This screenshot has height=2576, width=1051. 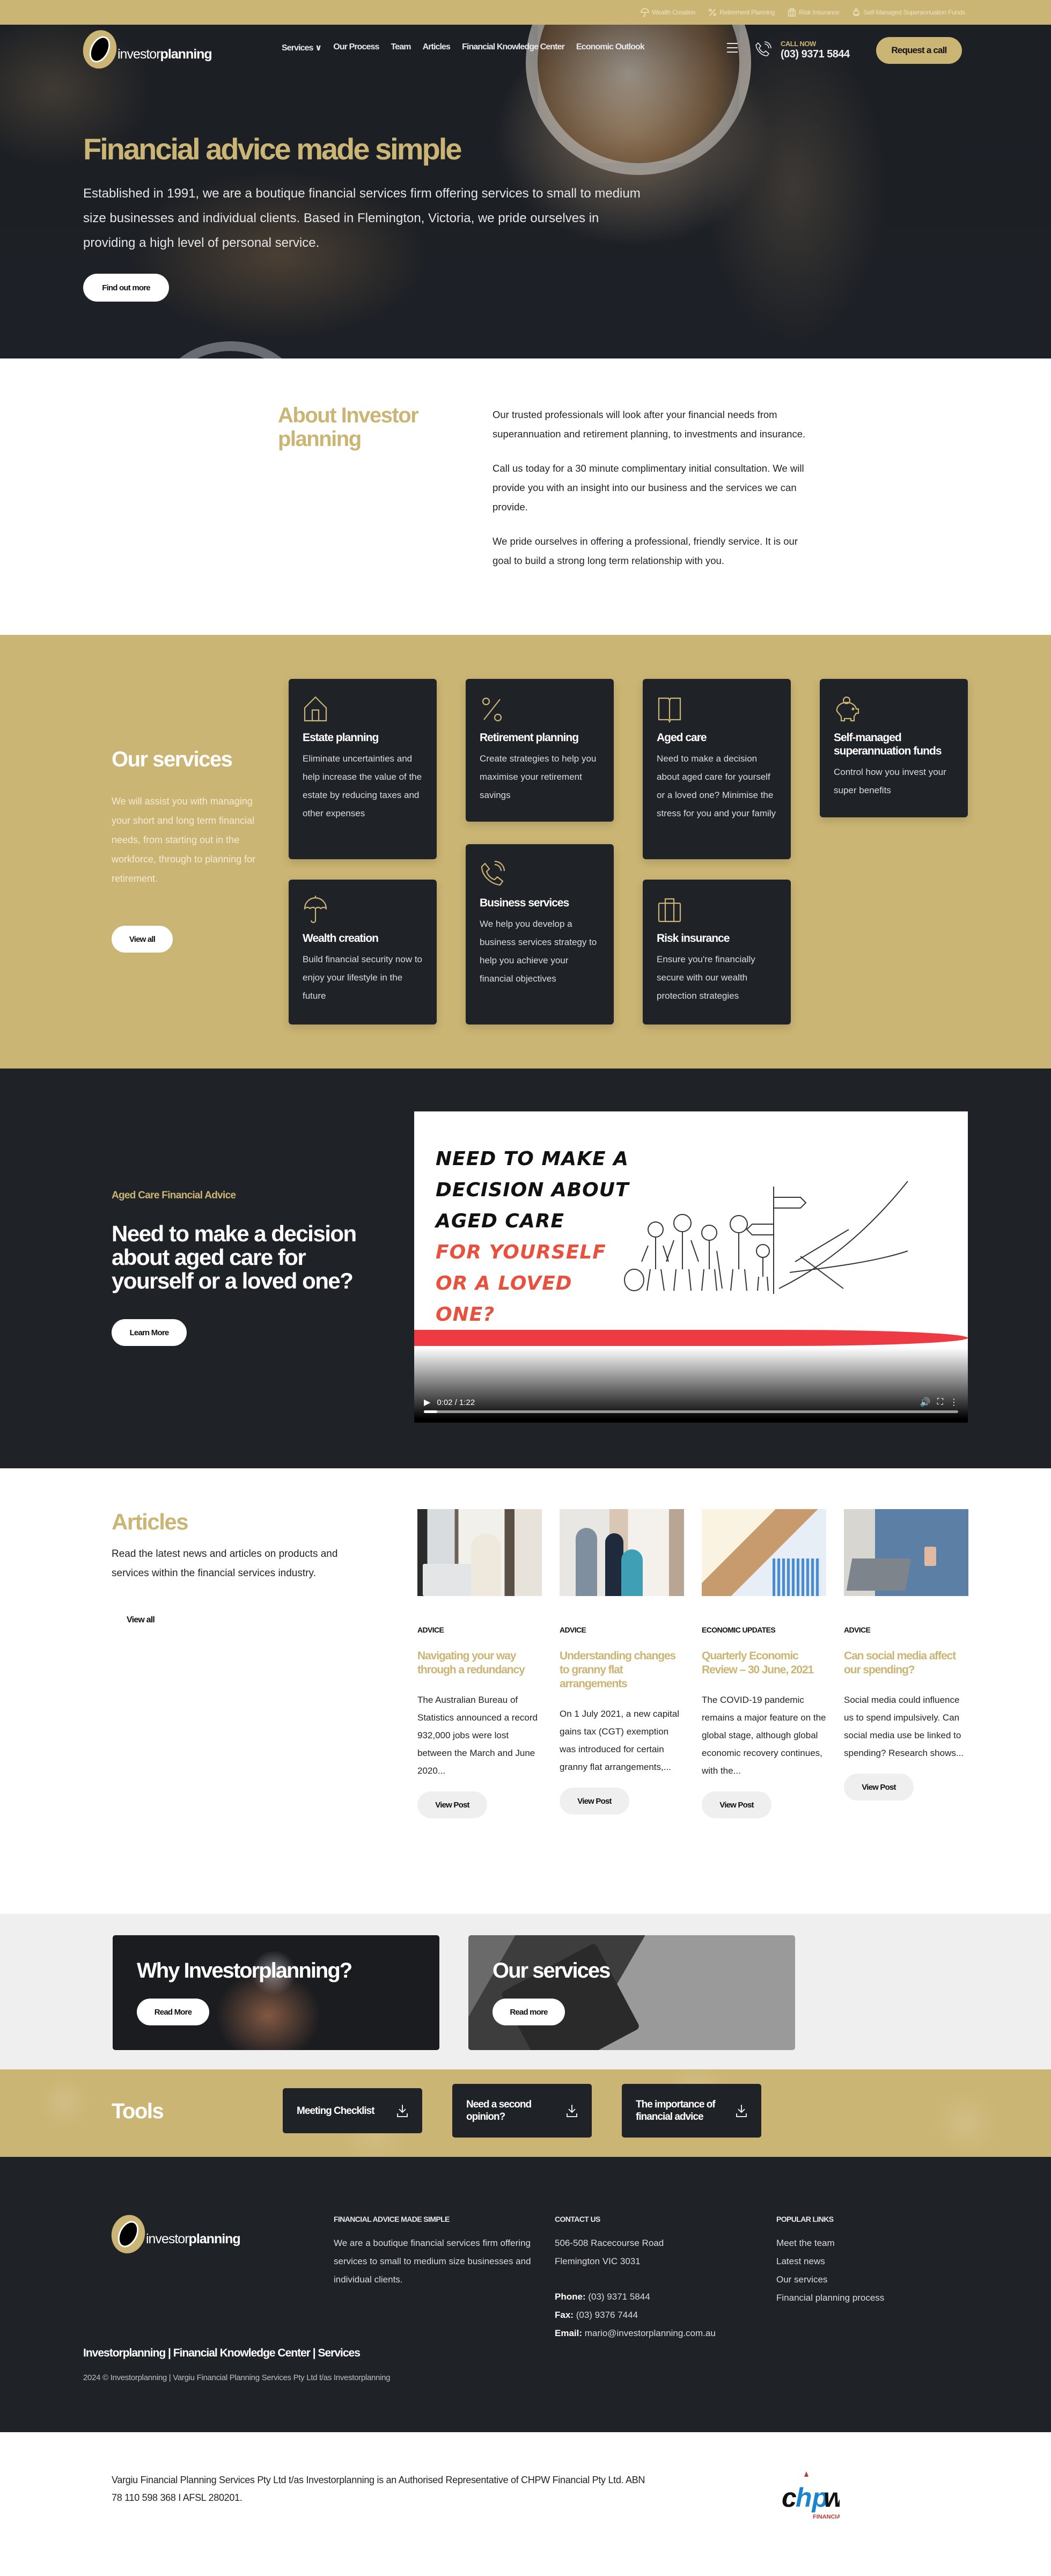 What do you see at coordinates (691, 1402) in the screenshot?
I see `video-controls: ▶ 0:02 / 1:22 🔊 ⛶ ⋮` at bounding box center [691, 1402].